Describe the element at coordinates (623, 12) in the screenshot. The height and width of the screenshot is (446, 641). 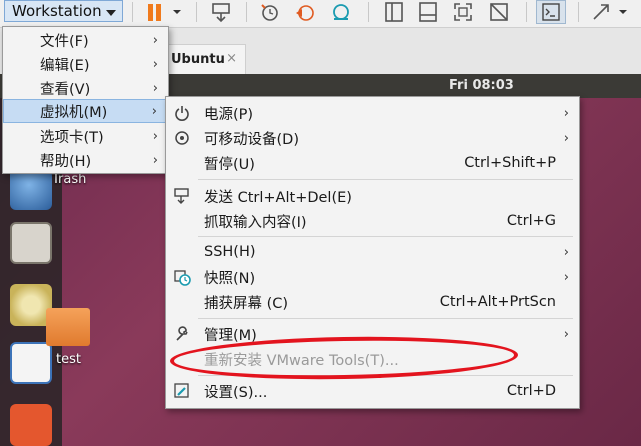
I see `stretch-dropdown-icon` at that location.